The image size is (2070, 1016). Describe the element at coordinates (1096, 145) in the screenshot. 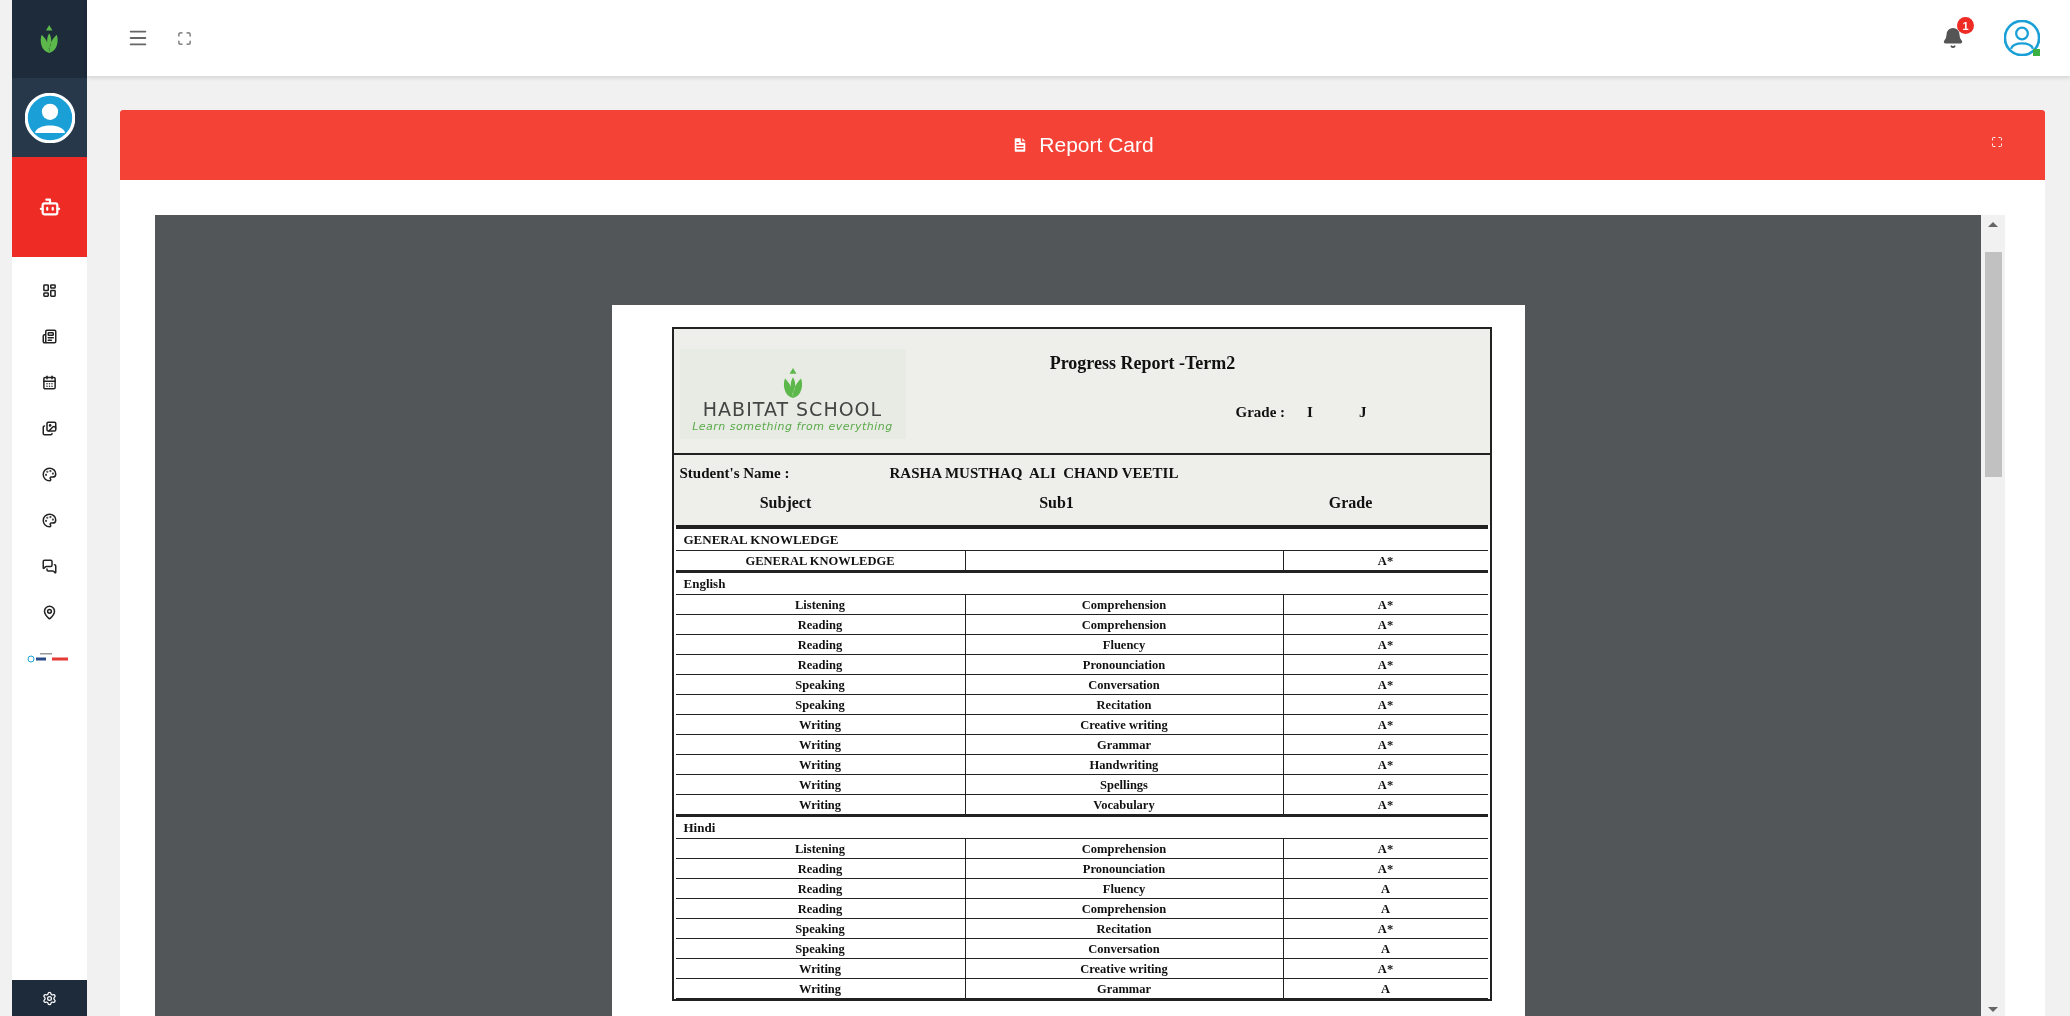

I see `card-title: Report Card` at that location.